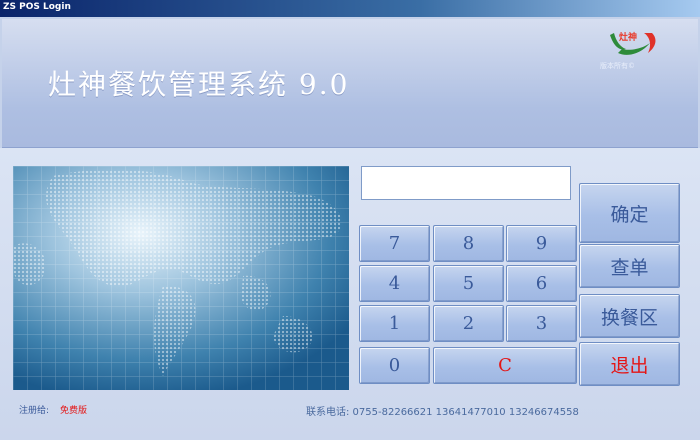 The height and width of the screenshot is (440, 700). Describe the element at coordinates (505, 365) in the screenshot. I see `clear-button: C` at that location.